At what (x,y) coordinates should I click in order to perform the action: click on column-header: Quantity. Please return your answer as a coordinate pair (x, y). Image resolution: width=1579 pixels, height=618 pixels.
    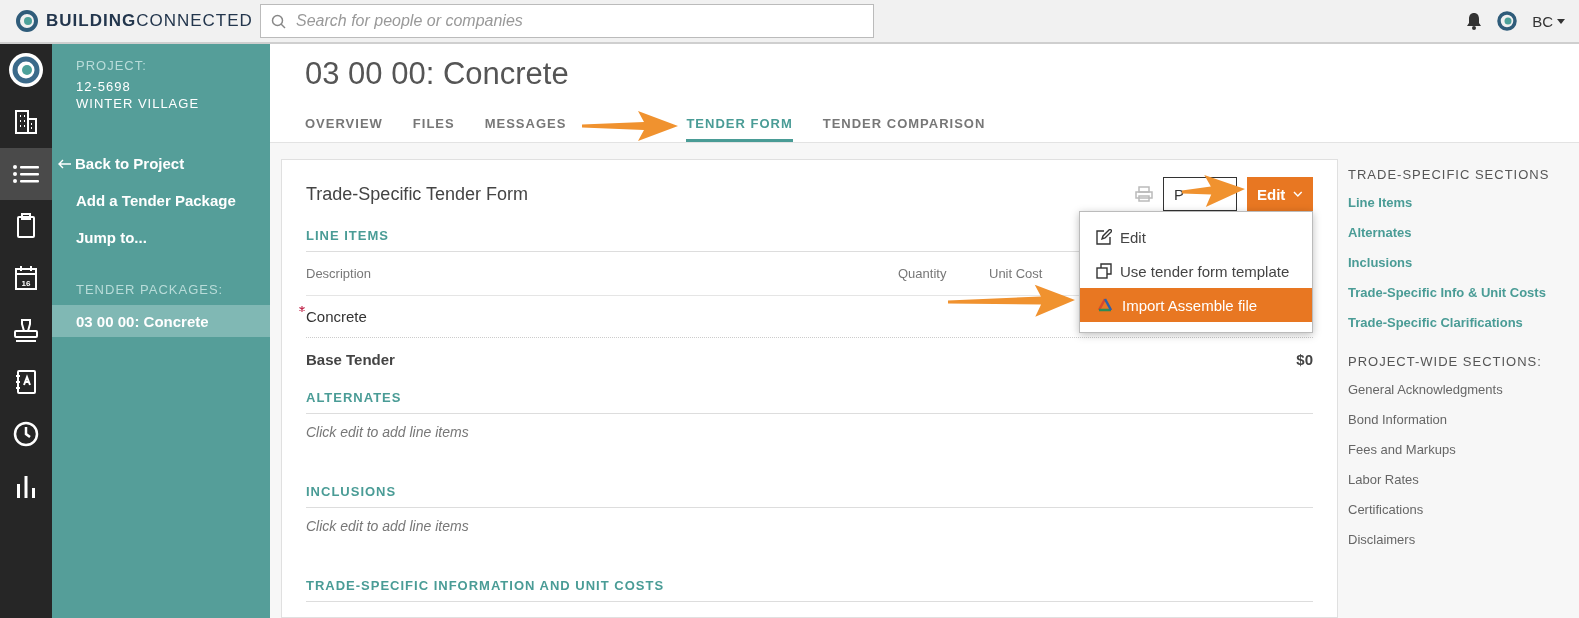
    Looking at the image, I should click on (923, 273).